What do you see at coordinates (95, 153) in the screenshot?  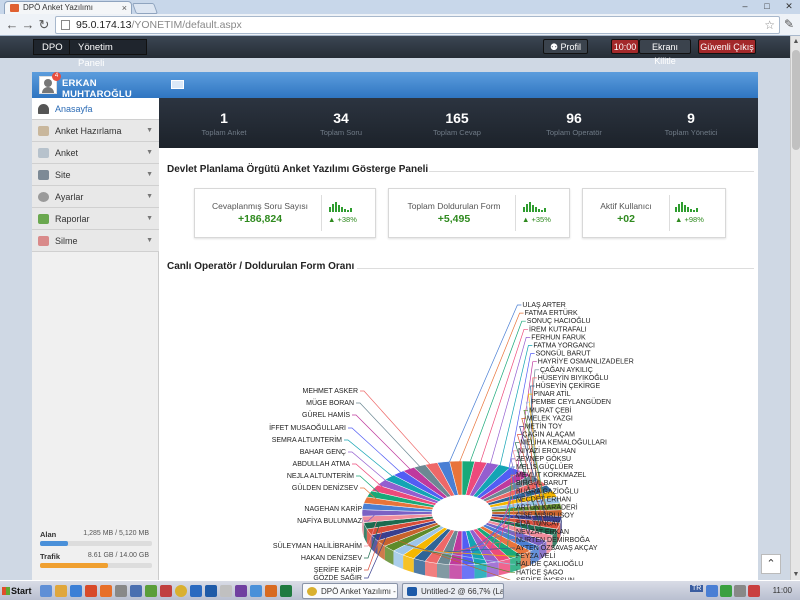 I see `sidebar-item-anket: Anket ▼` at bounding box center [95, 153].